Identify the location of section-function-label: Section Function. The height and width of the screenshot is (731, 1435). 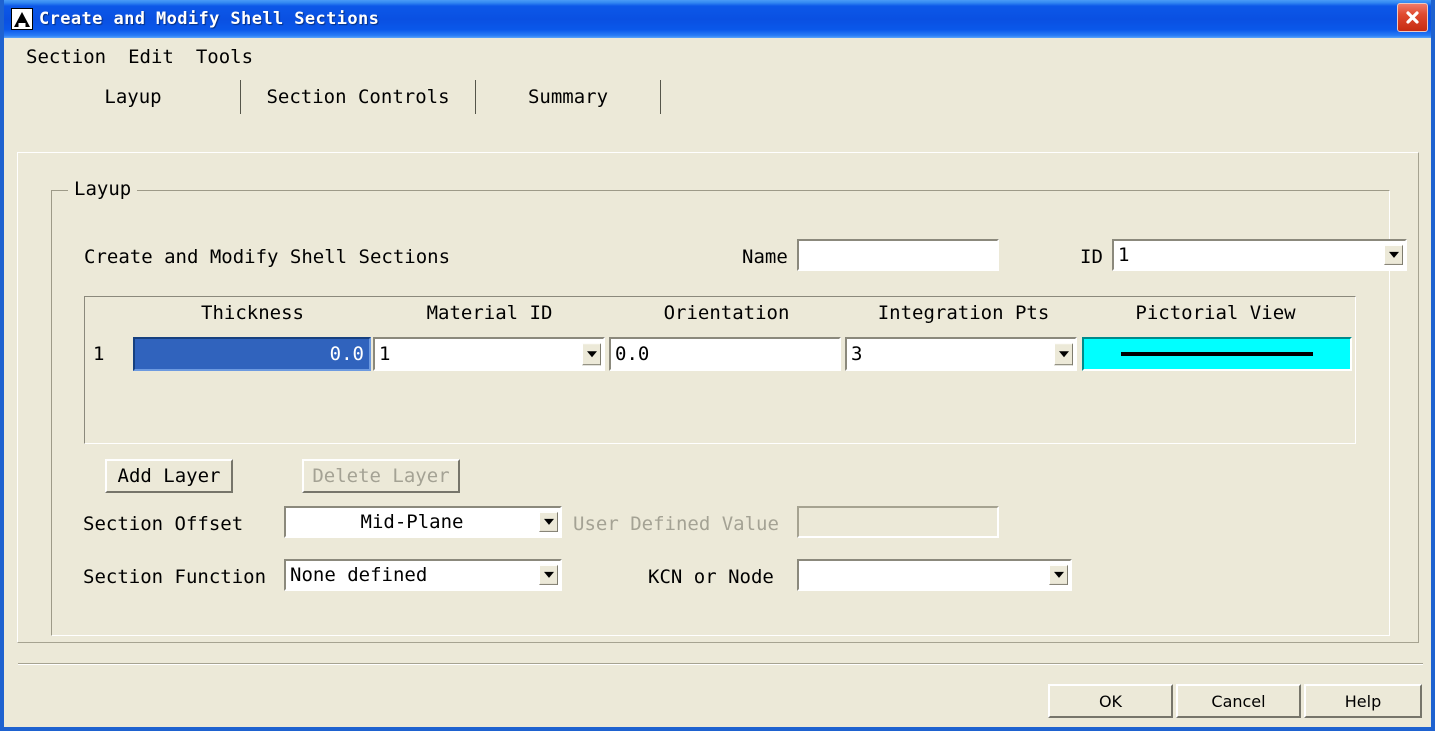
(175, 577).